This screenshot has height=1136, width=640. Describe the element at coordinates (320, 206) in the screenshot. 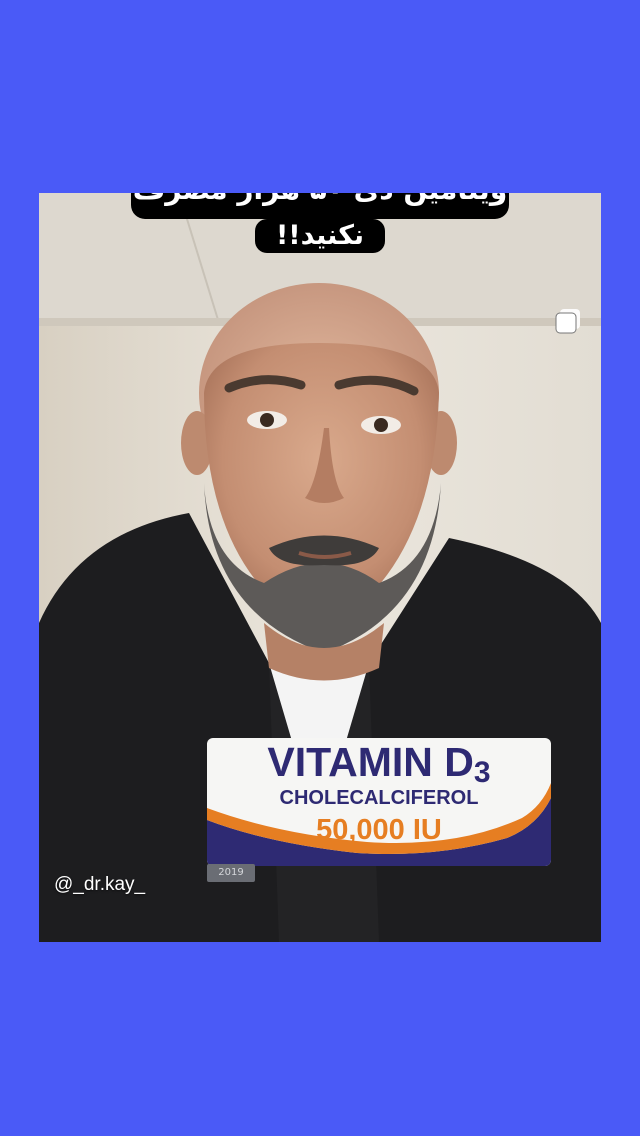

I see `caption-line-1: ویتامین دی ۵۰ هزار مصرف` at that location.